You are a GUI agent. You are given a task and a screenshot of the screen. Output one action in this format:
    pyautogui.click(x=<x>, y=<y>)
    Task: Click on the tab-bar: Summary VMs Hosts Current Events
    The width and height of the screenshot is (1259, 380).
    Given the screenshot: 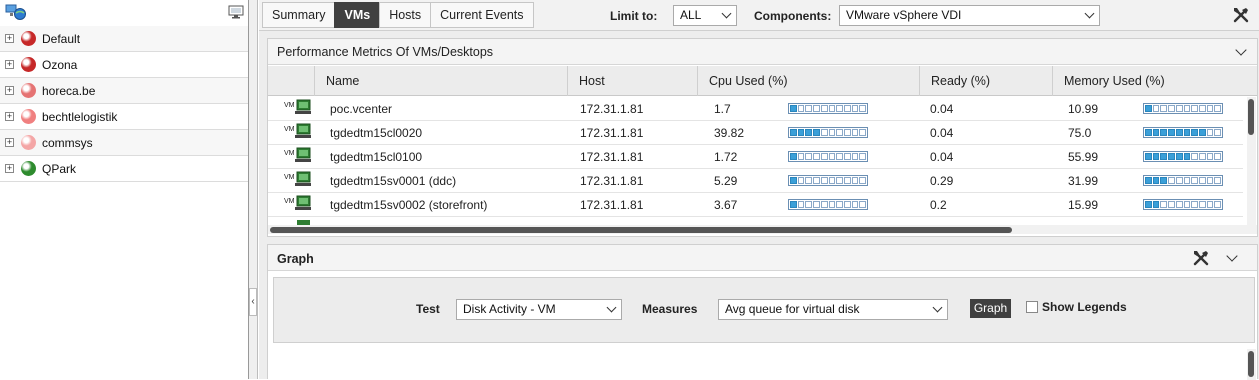 What is the action you would take?
    pyautogui.click(x=398, y=15)
    